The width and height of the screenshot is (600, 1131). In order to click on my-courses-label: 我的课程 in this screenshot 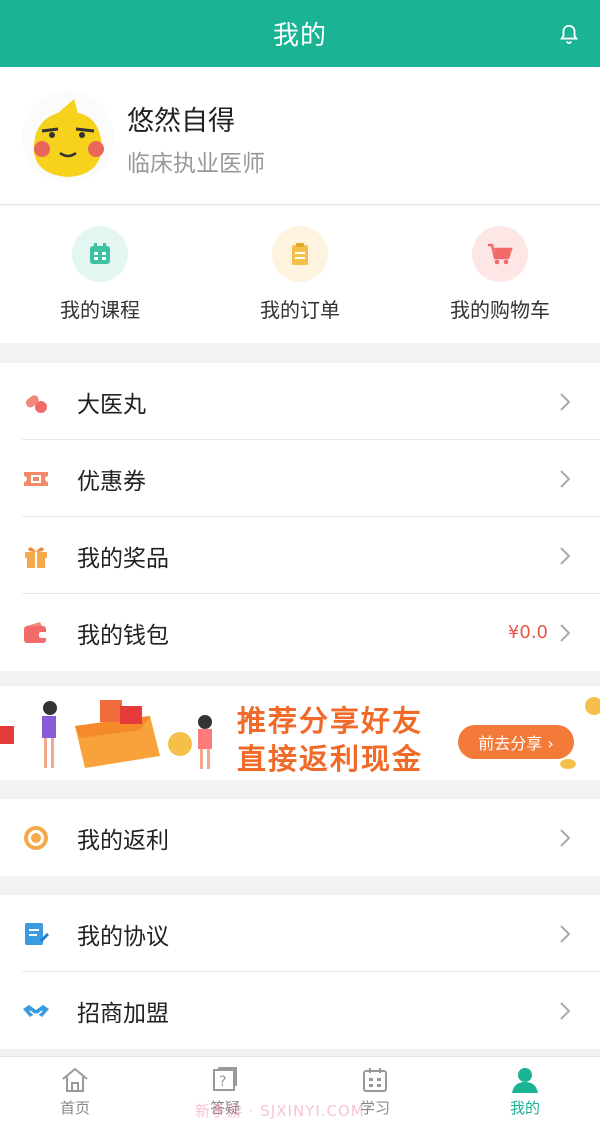, I will do `click(100, 310)`.